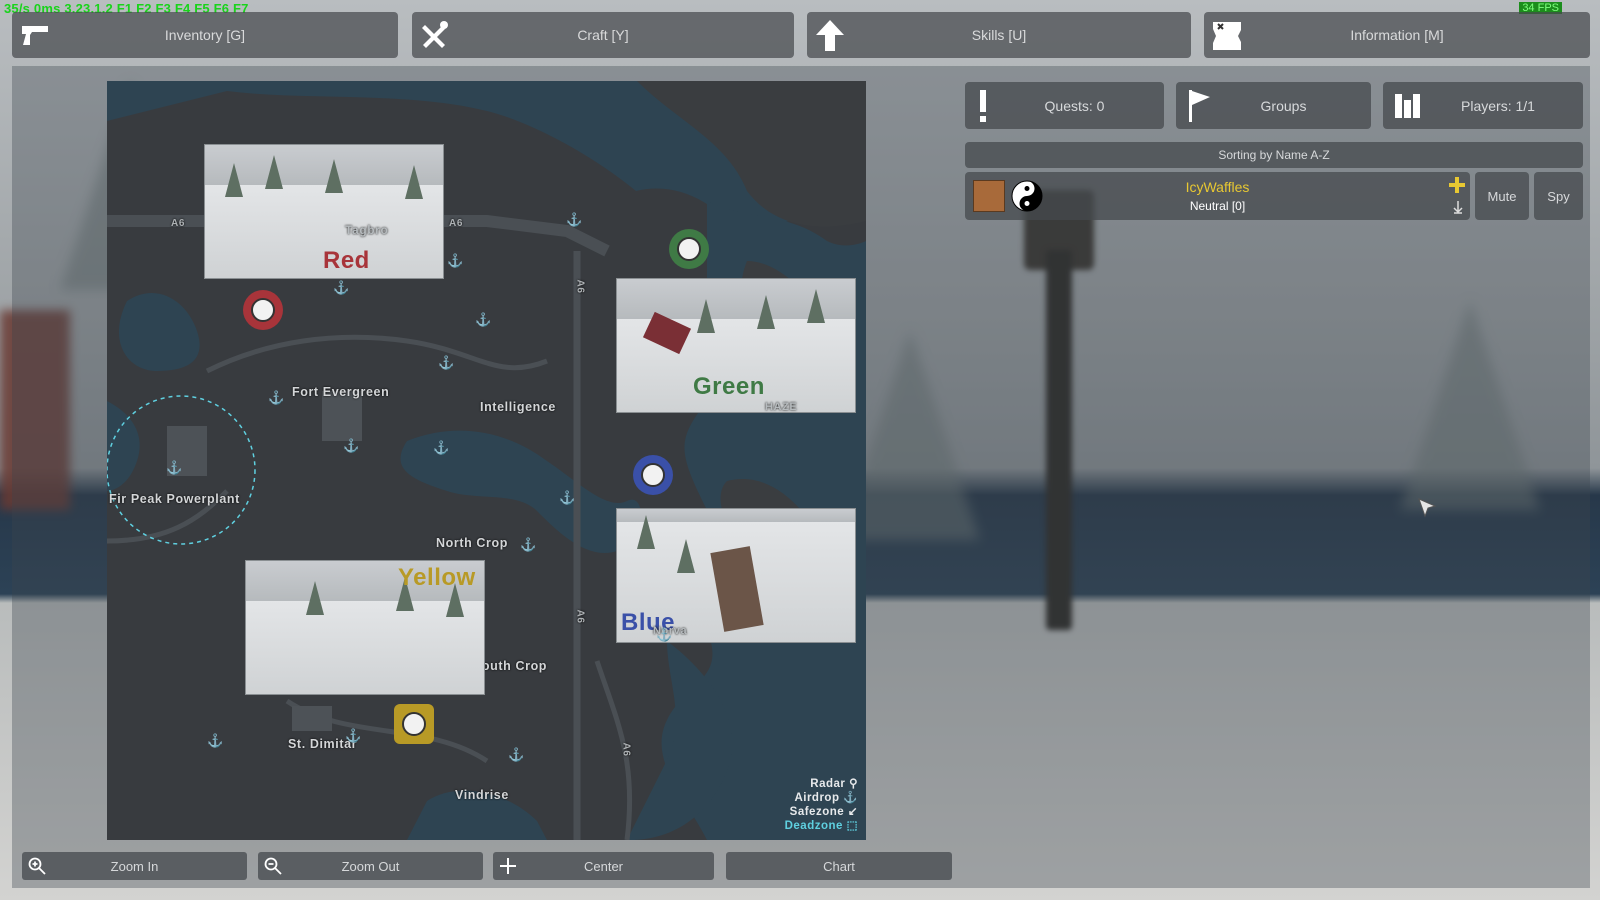 This screenshot has width=1600, height=900. Describe the element at coordinates (1199, 106) in the screenshot. I see `flag-icon` at that location.